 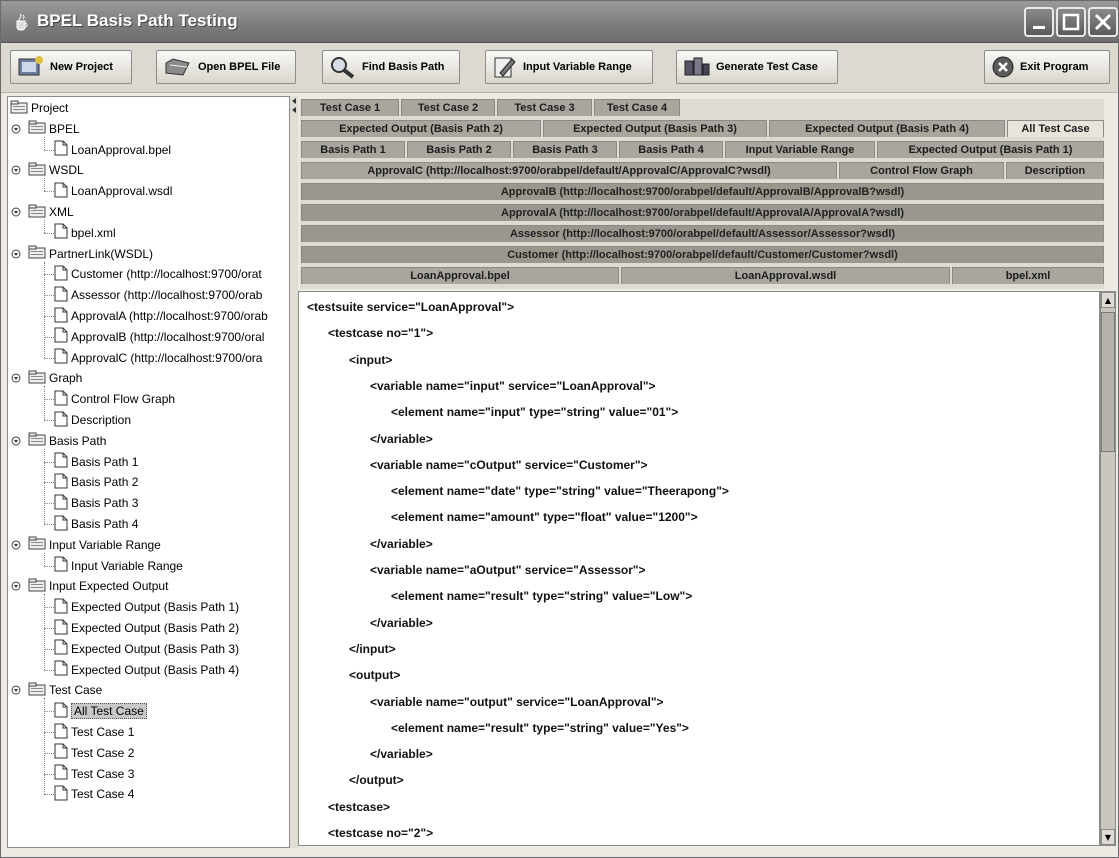 I want to click on xml-line: <testcase>, so click(x=359, y=806).